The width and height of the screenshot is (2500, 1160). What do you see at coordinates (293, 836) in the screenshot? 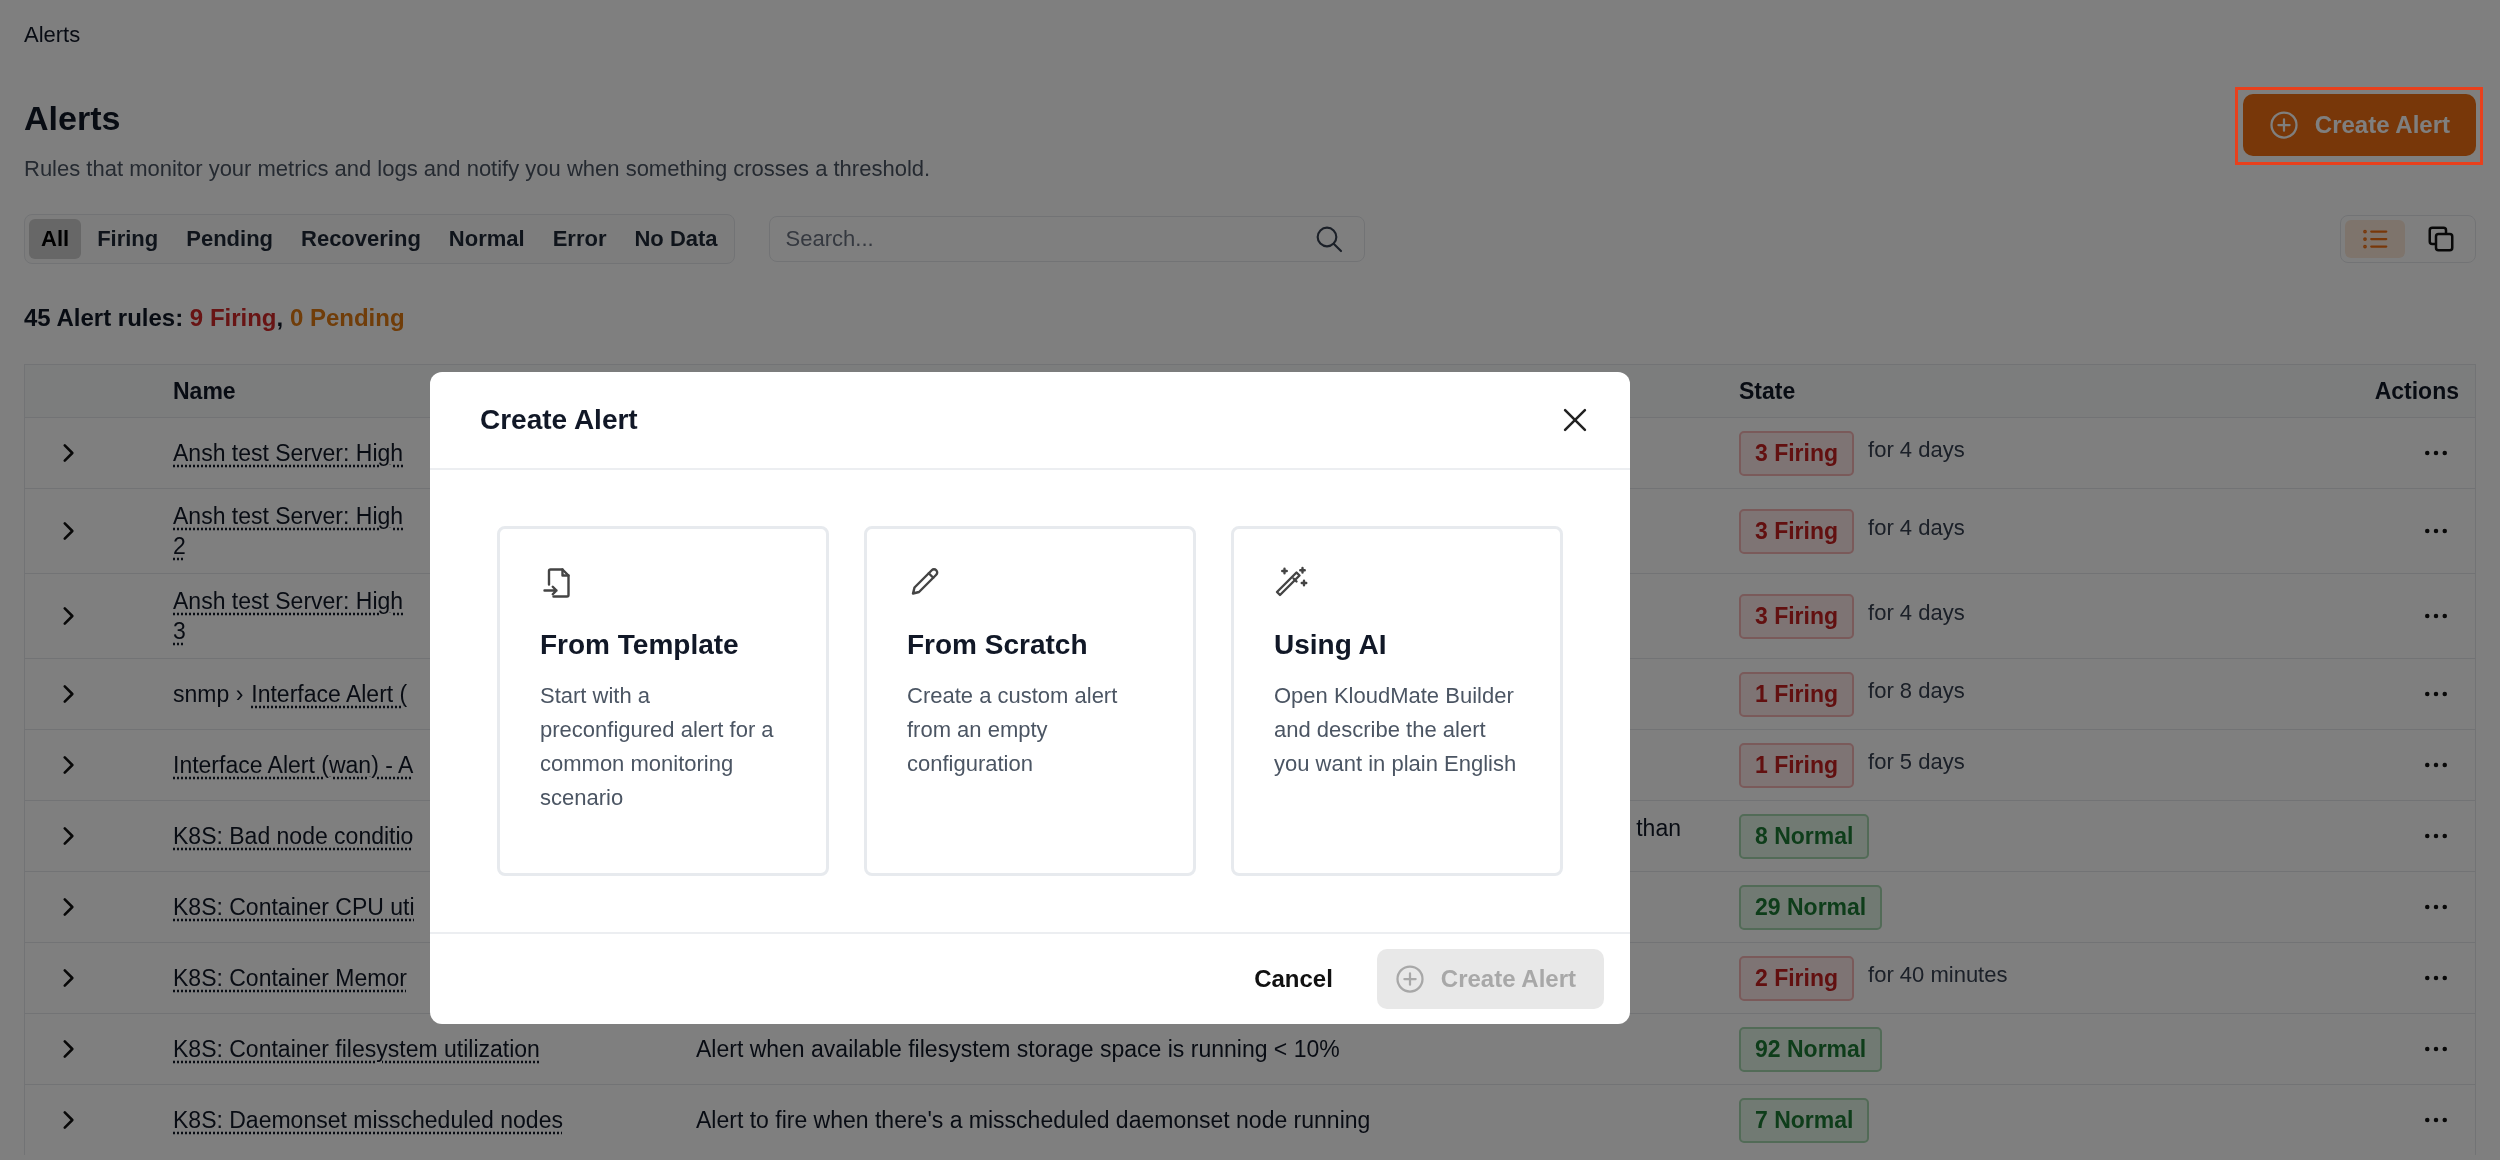
I see `alert-name-link: K8S: Bad node conditio` at bounding box center [293, 836].